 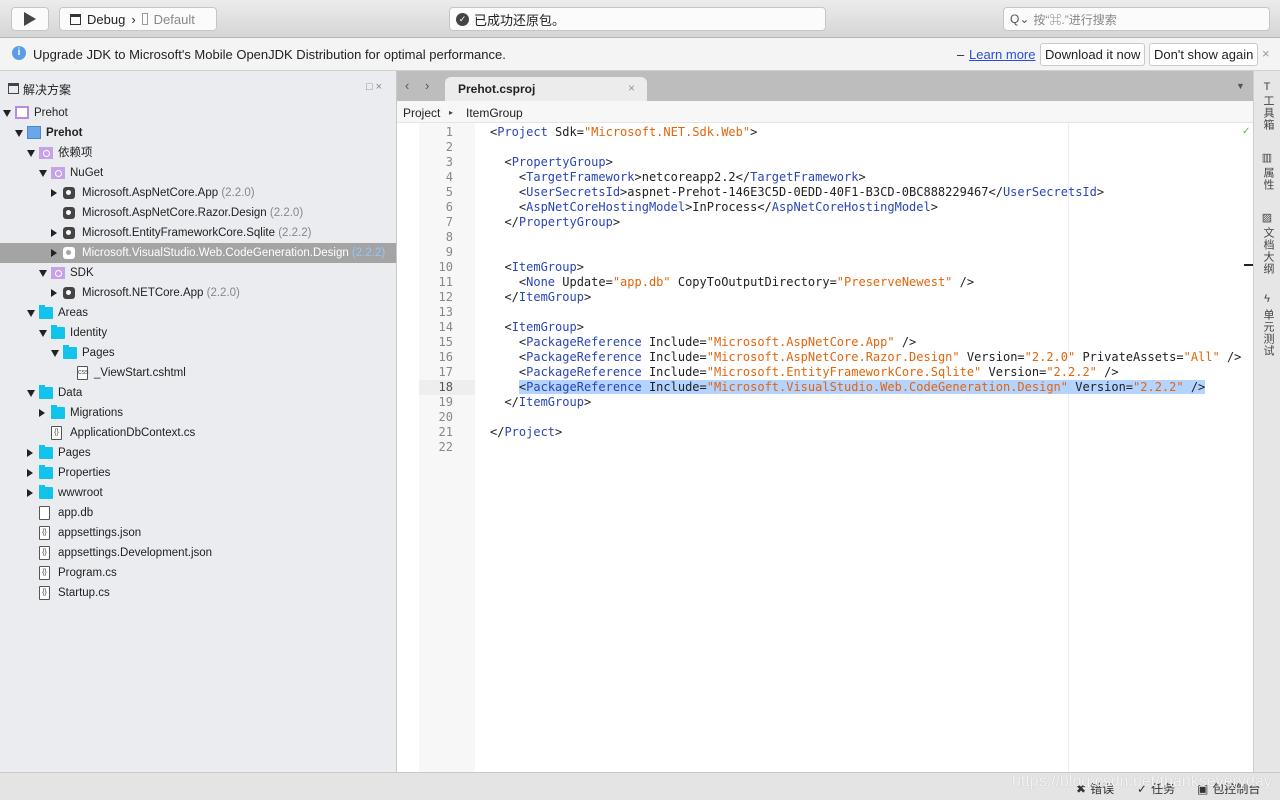 I want to click on tree-item: Areas, so click(x=198, y=313).